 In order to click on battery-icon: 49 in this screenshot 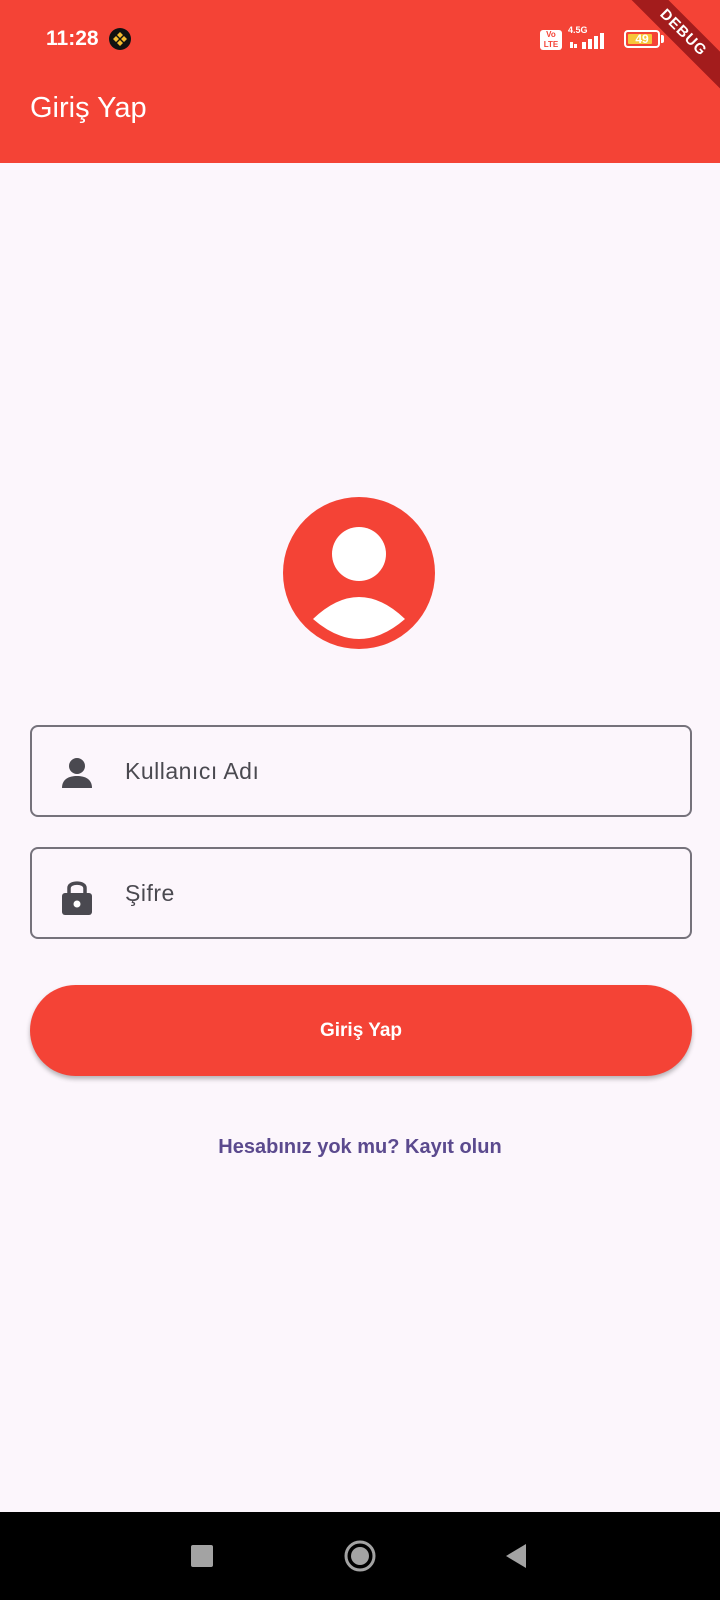, I will do `click(642, 39)`.